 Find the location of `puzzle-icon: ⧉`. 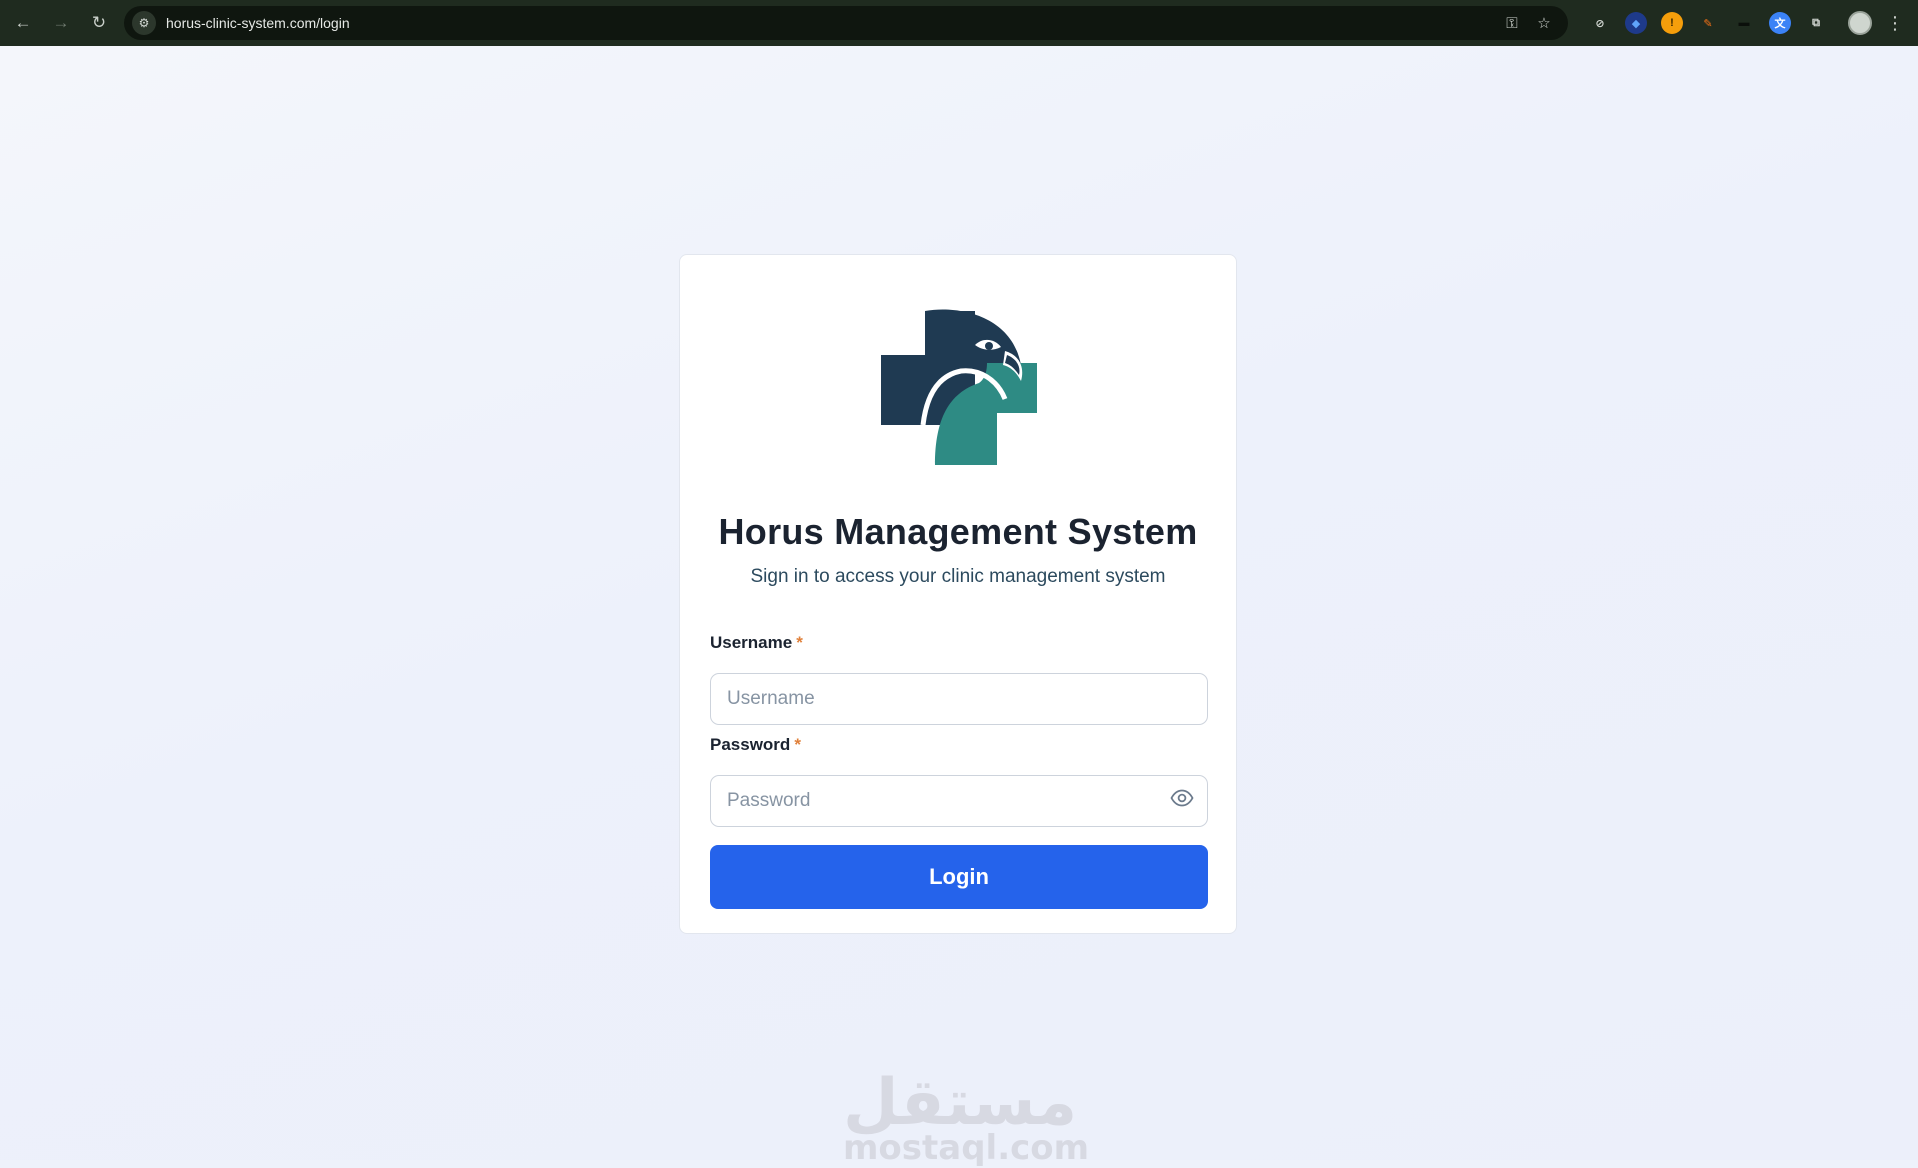

puzzle-icon: ⧉ is located at coordinates (1816, 23).